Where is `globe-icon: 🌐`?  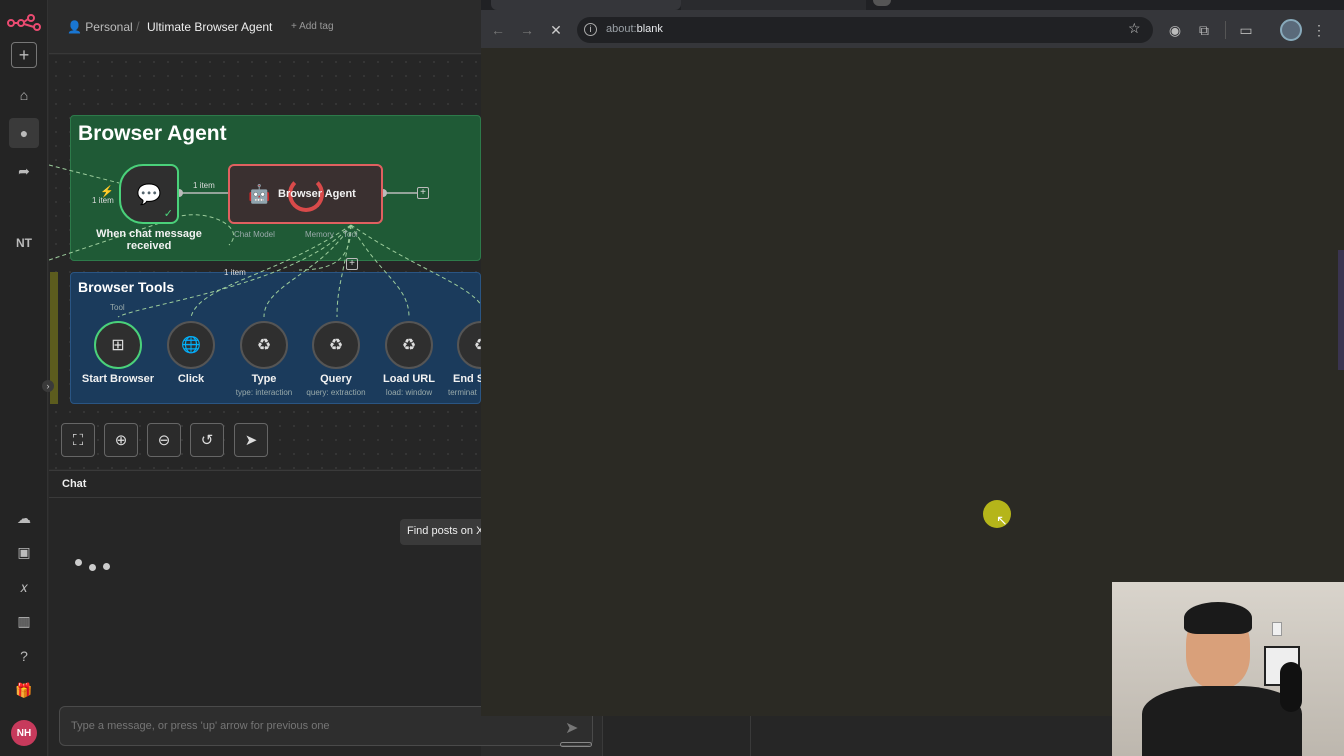
globe-icon: 🌐 is located at coordinates (191, 345).